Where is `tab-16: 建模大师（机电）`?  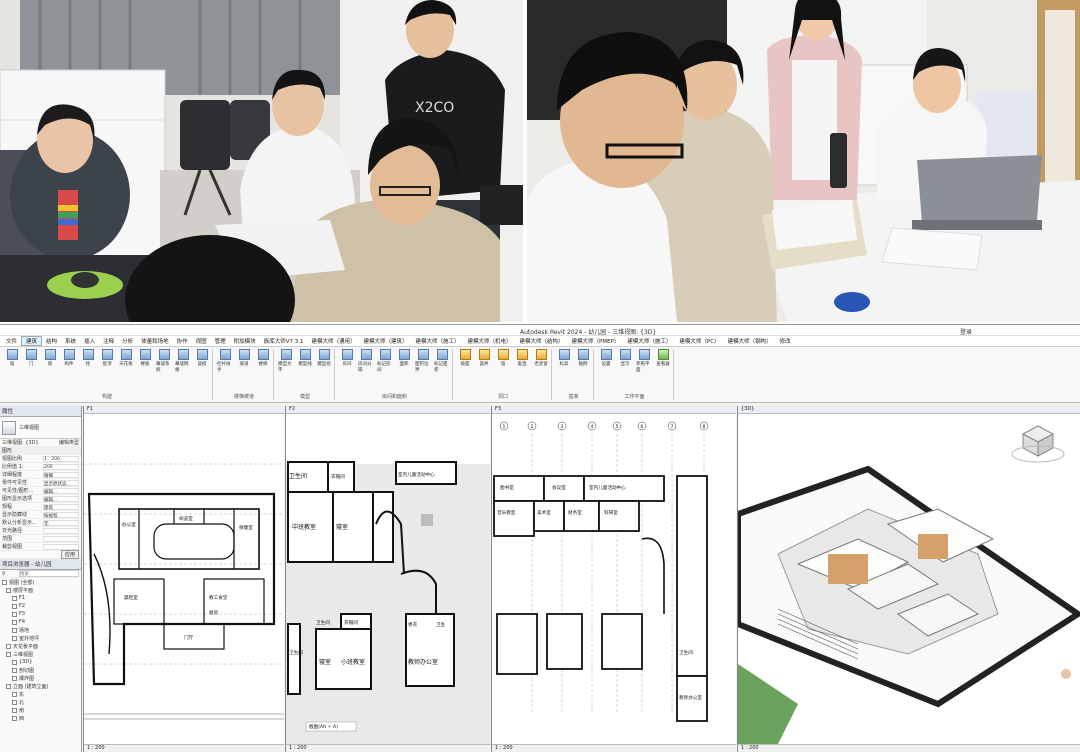 tab-16: 建模大师（机电） is located at coordinates (490, 341).